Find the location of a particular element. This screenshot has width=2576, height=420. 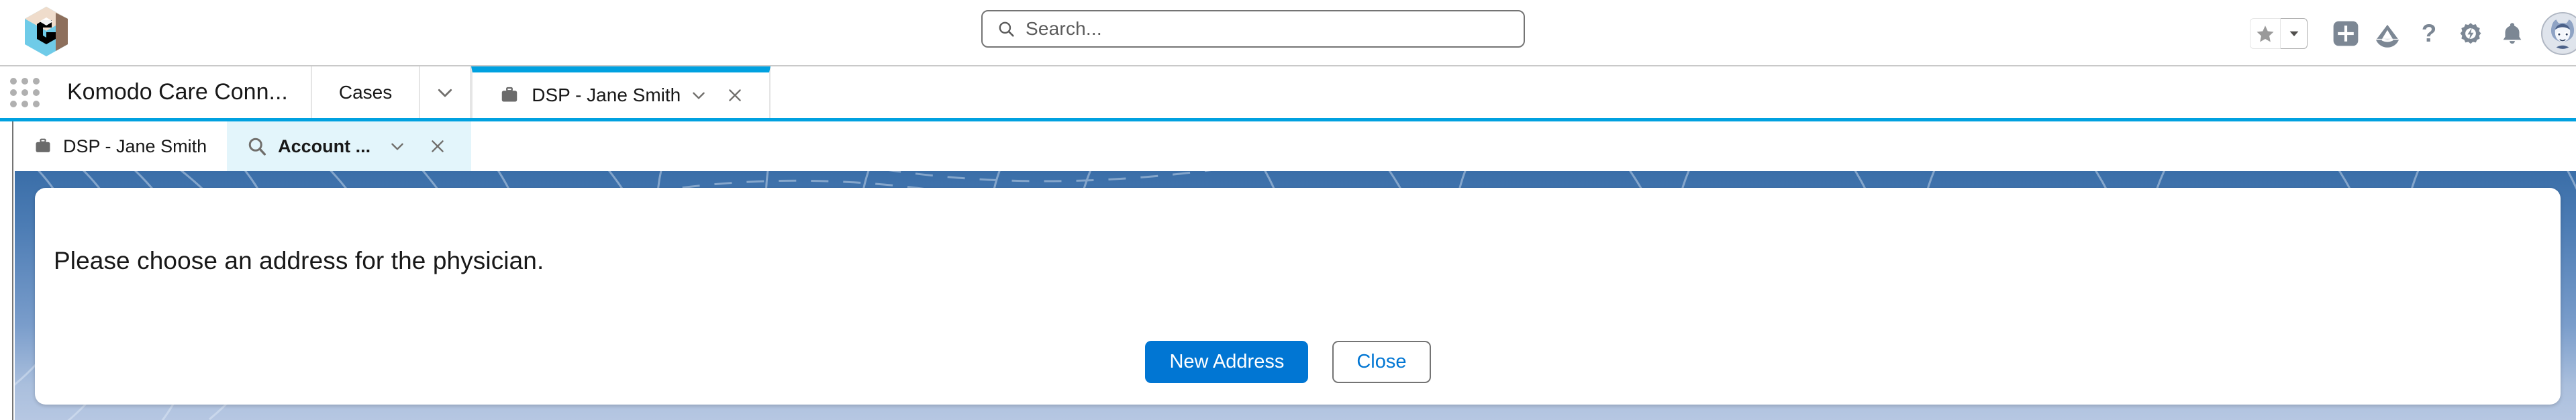

trailhead-button is located at coordinates (2387, 34).